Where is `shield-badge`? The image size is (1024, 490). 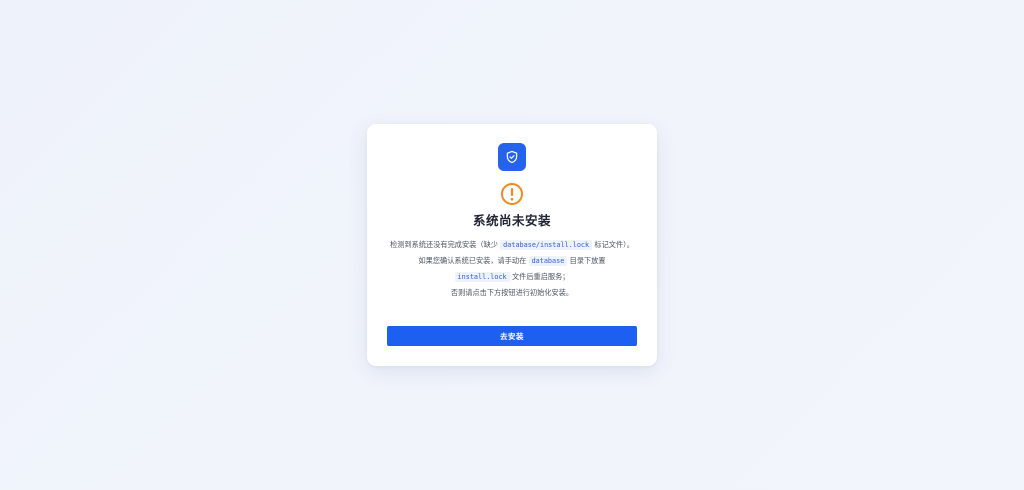
shield-badge is located at coordinates (512, 157).